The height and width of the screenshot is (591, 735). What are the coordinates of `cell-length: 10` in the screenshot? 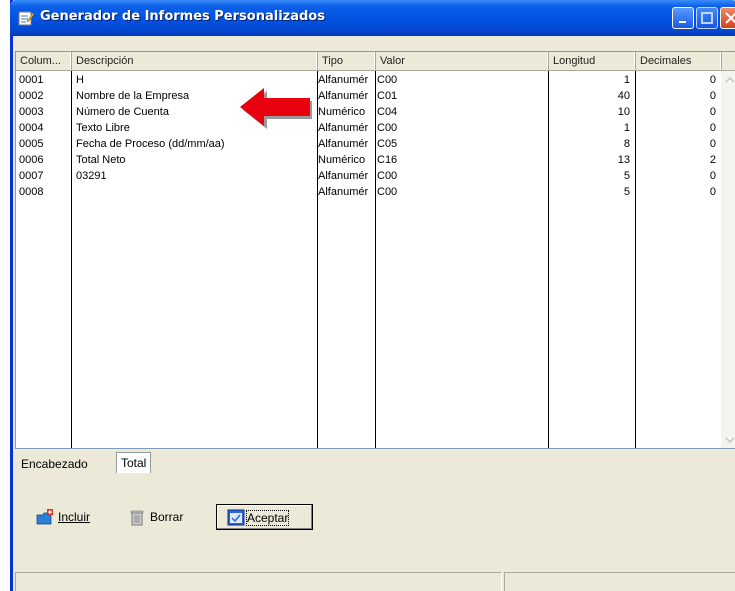 It's located at (623, 112).